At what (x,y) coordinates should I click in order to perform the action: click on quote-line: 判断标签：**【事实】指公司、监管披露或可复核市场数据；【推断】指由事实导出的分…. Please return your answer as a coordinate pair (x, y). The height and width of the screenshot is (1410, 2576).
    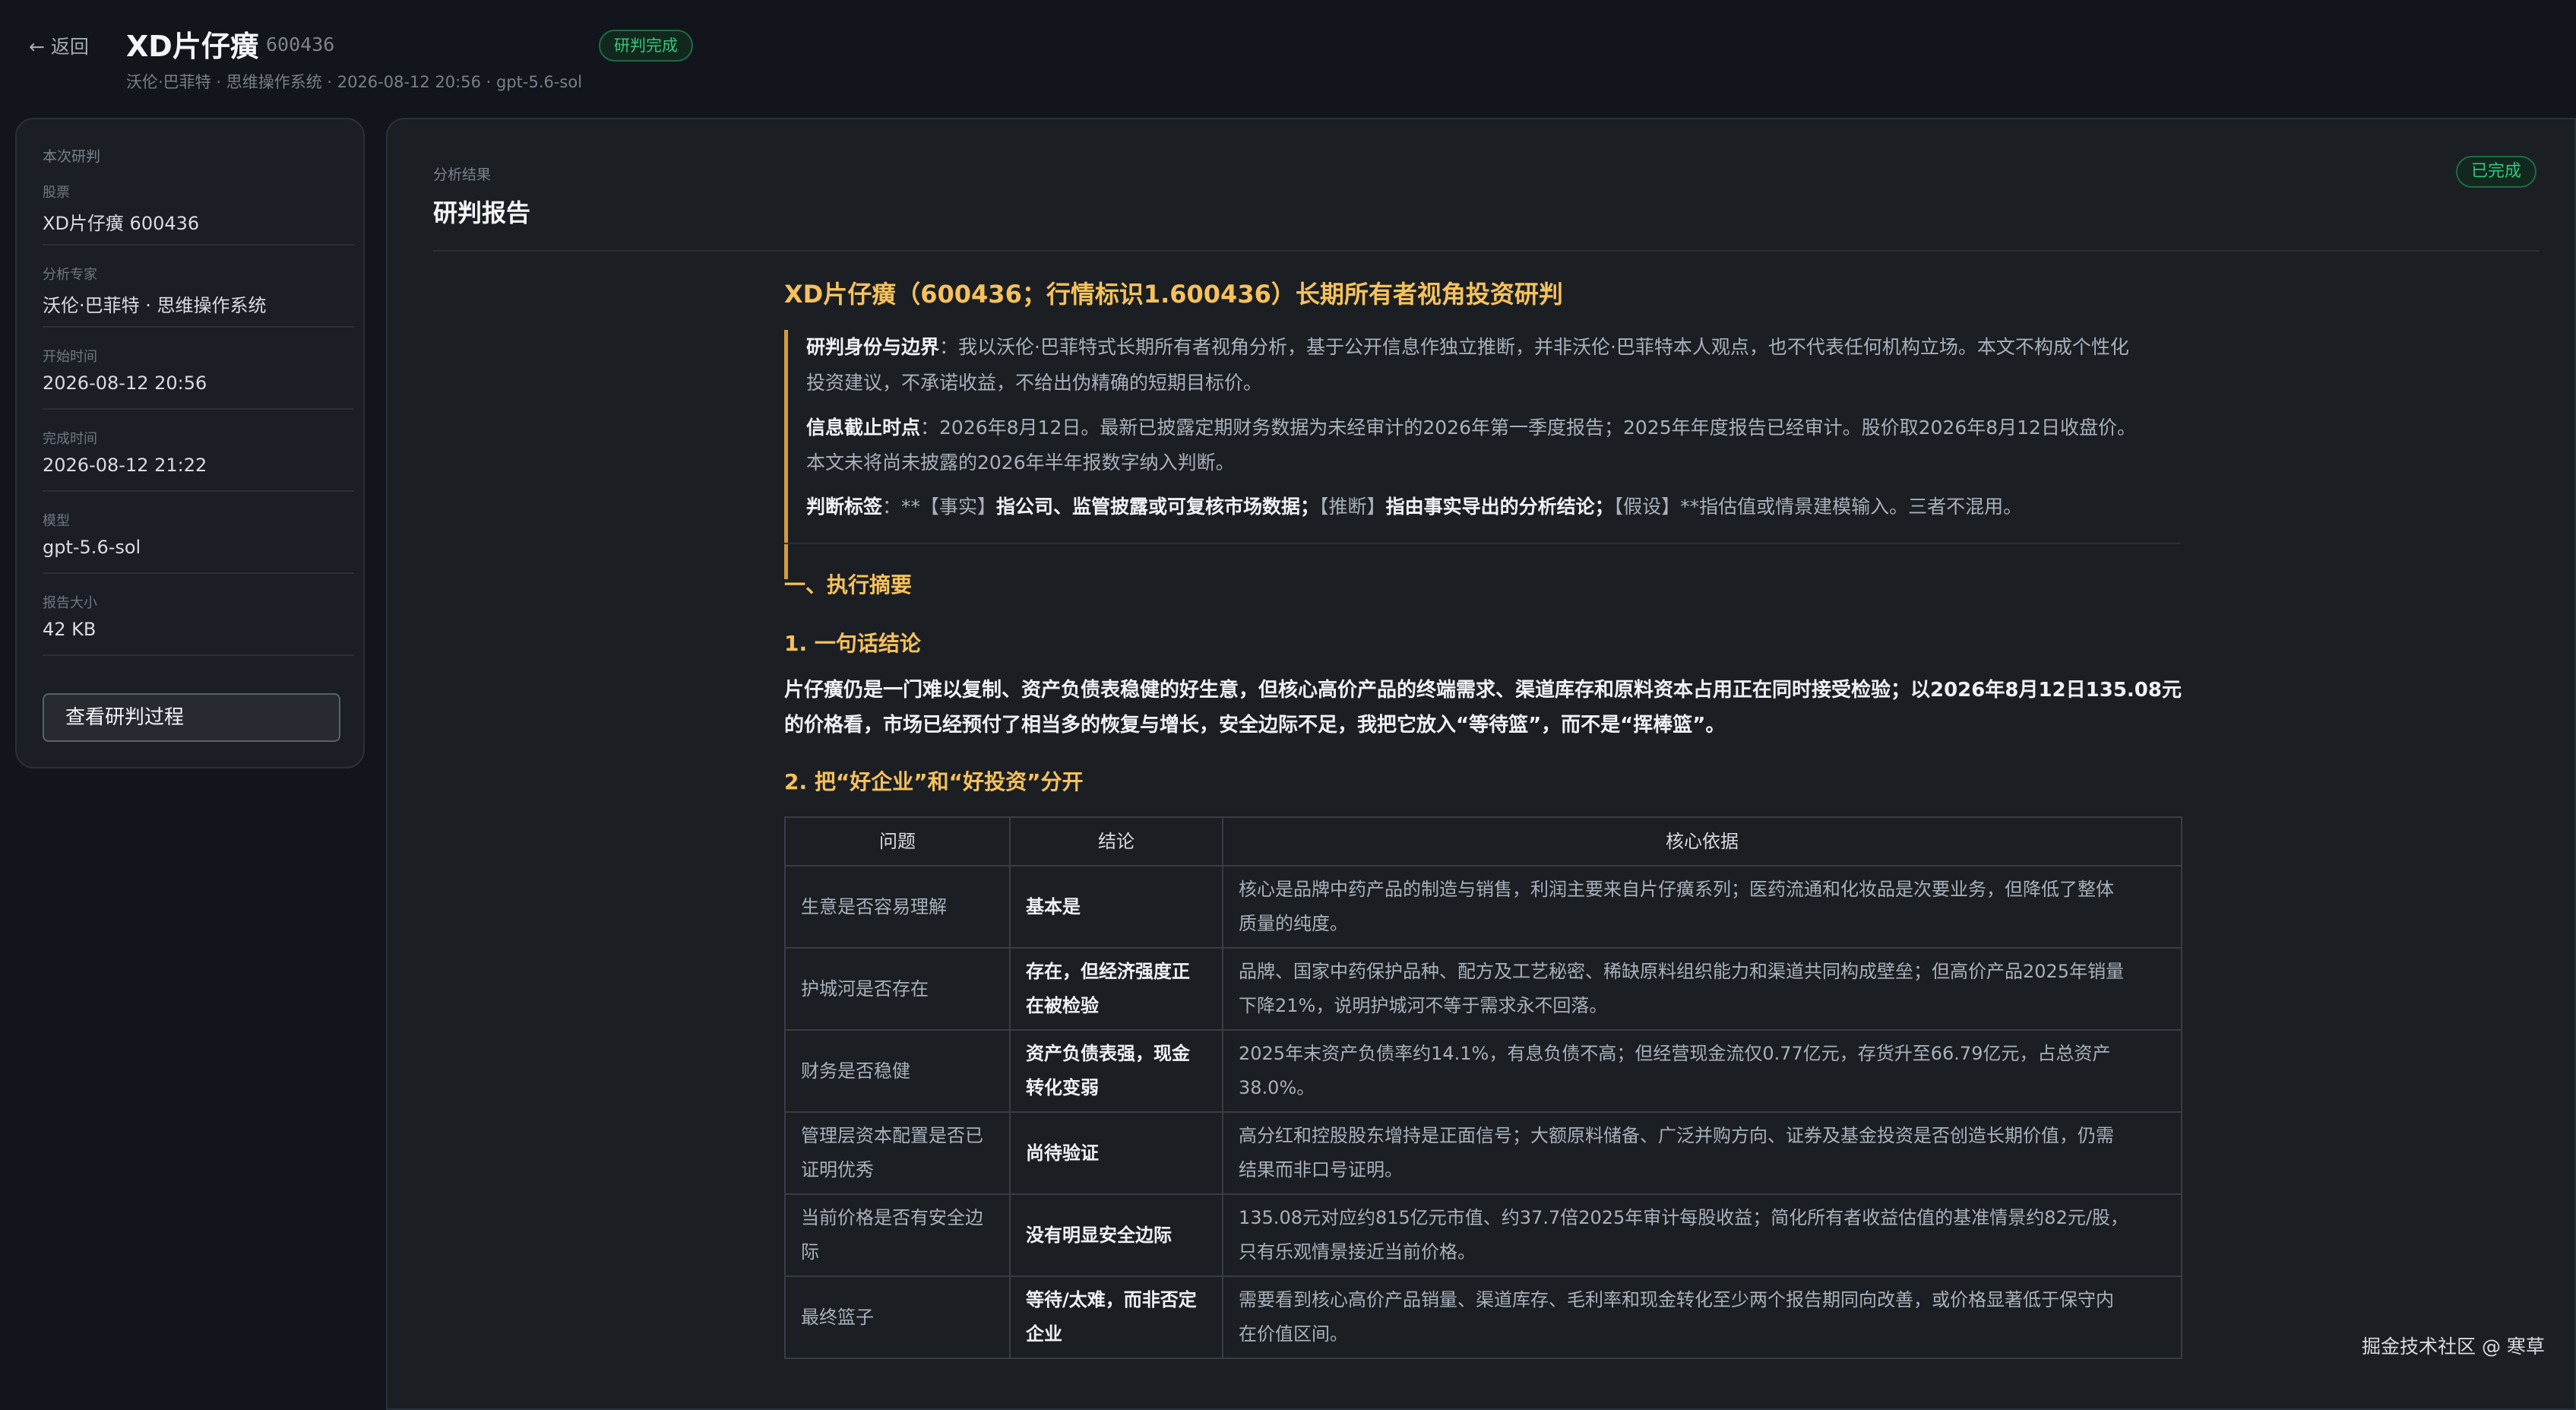
    Looking at the image, I should click on (1414, 507).